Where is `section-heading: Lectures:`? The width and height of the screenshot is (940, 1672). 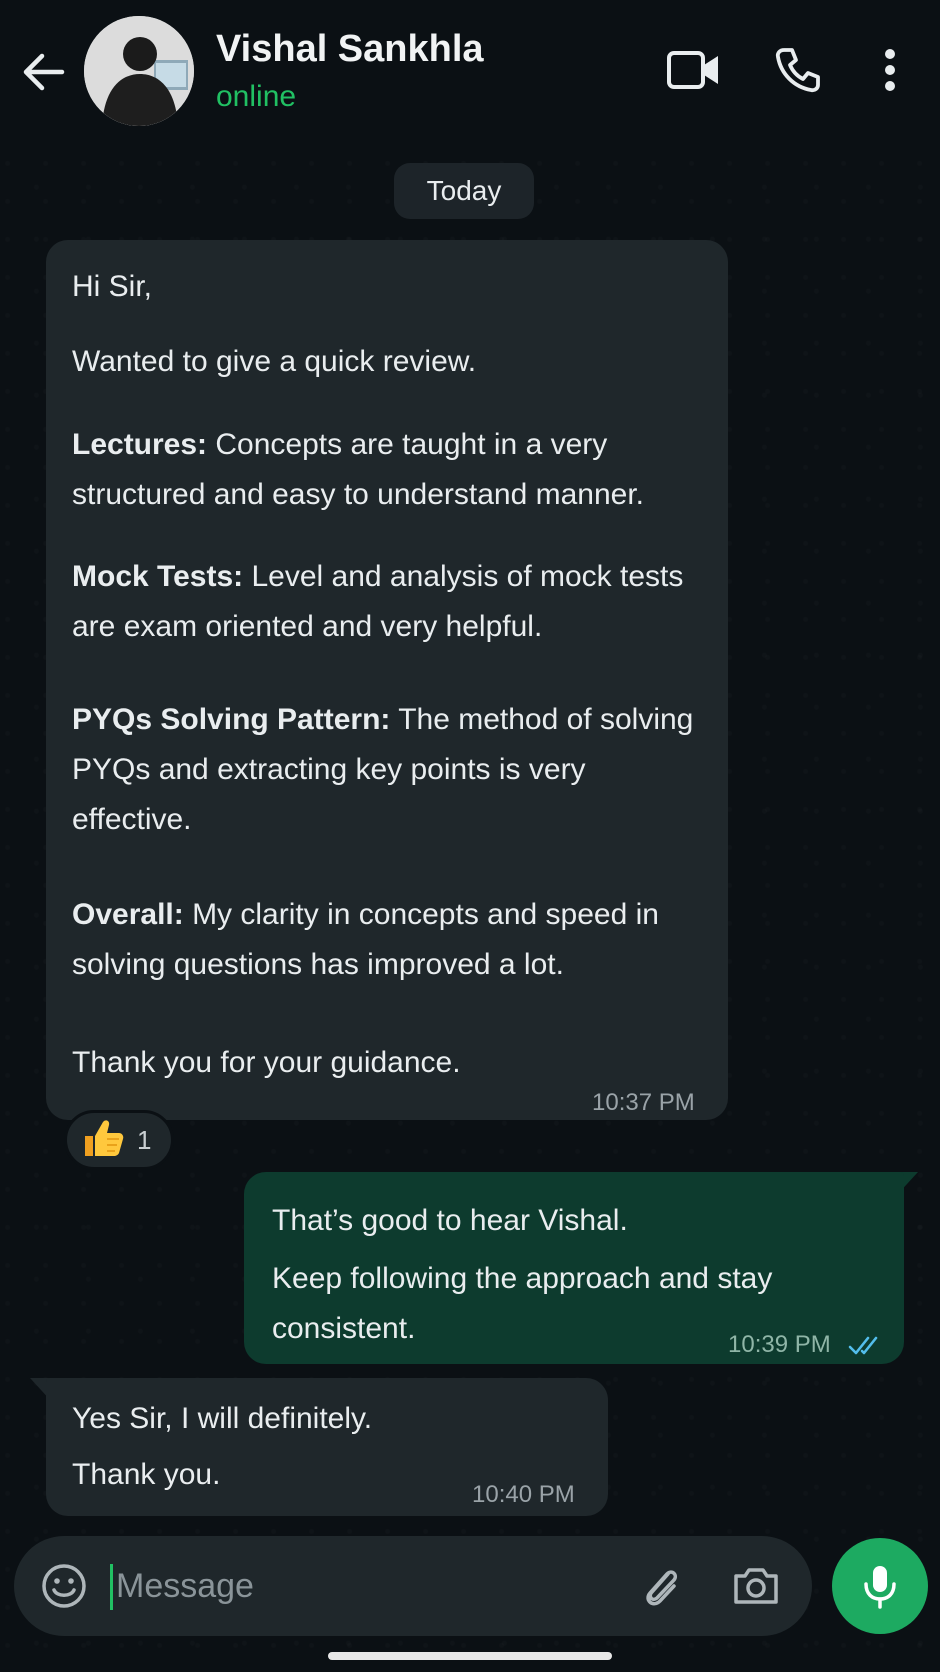
section-heading: Lectures: is located at coordinates (140, 444).